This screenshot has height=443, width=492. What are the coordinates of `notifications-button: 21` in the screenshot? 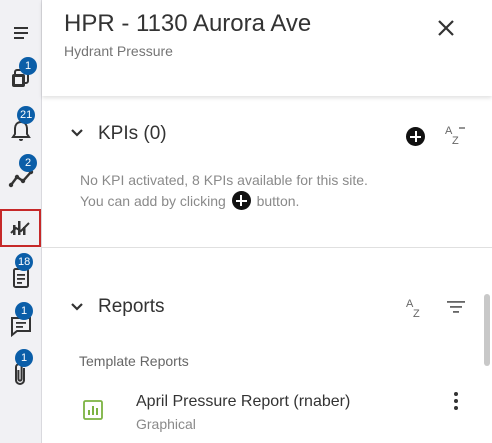 It's located at (20, 127).